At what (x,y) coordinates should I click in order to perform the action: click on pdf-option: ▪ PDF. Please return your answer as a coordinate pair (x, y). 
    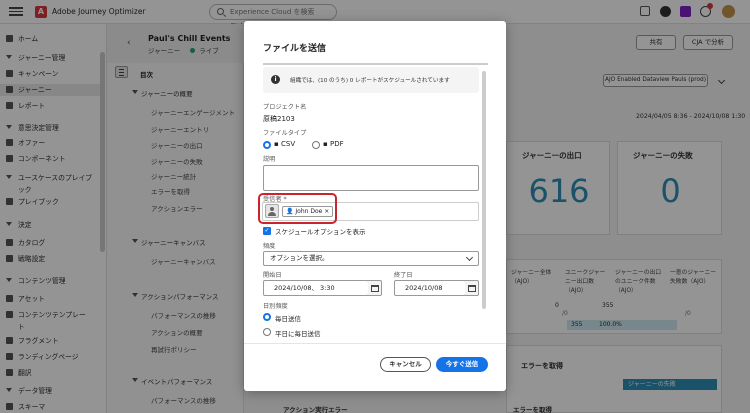
    Looking at the image, I should click on (333, 144).